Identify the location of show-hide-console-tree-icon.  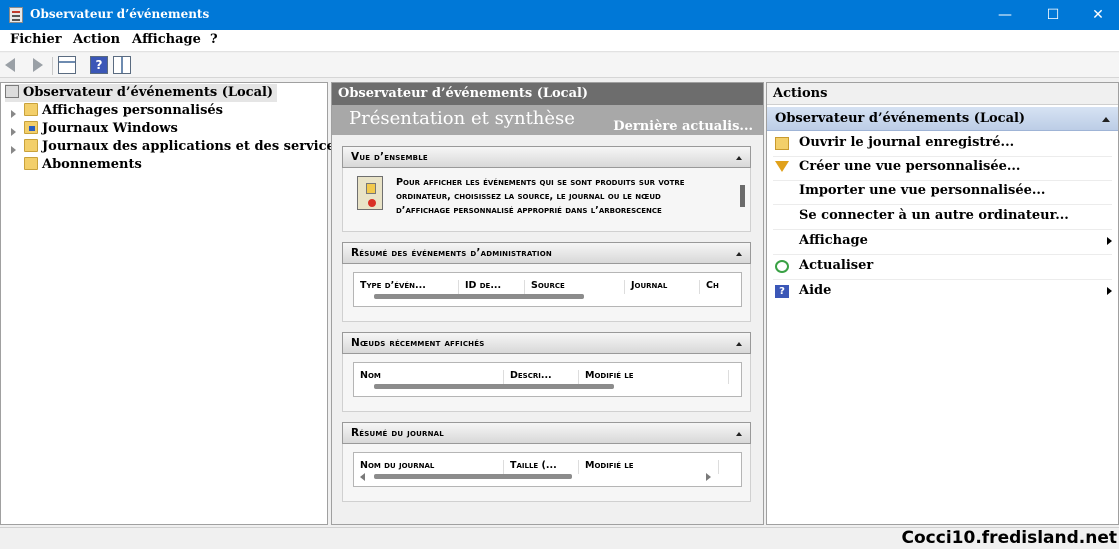
(67, 65).